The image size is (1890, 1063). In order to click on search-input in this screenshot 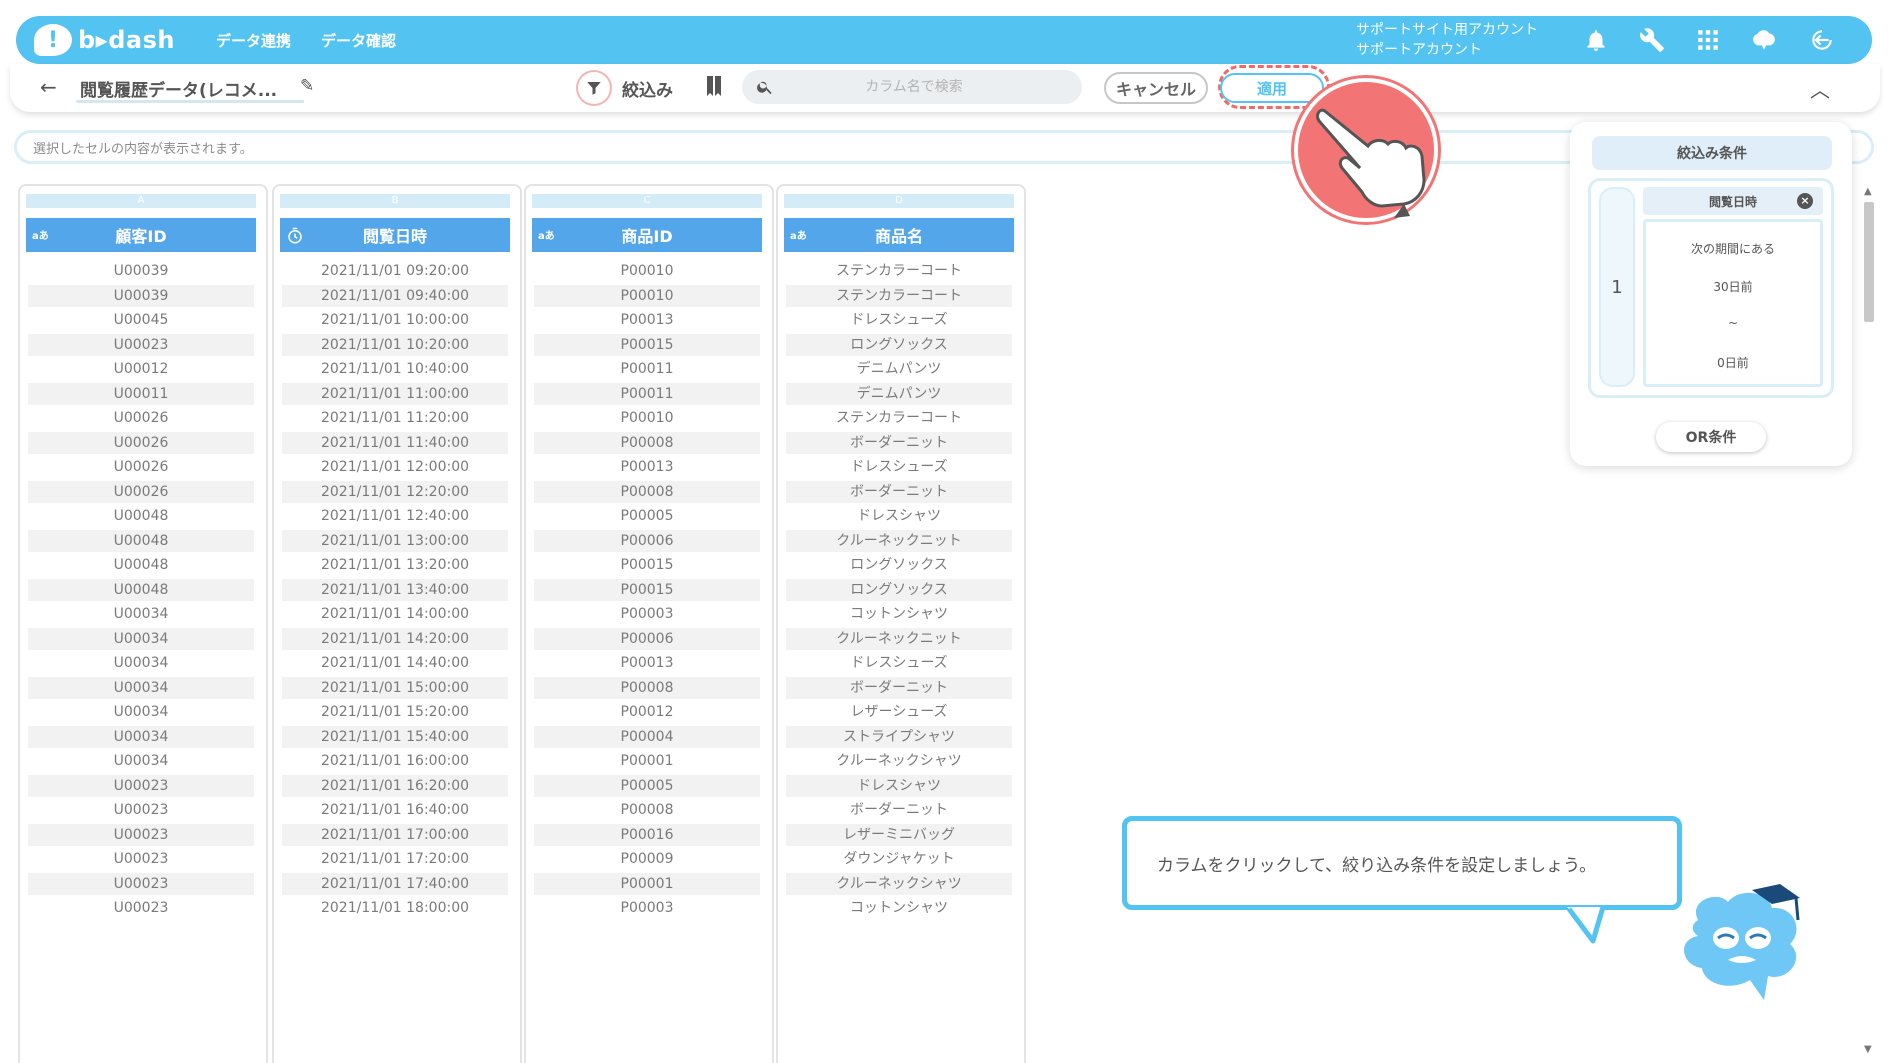, I will do `click(914, 87)`.